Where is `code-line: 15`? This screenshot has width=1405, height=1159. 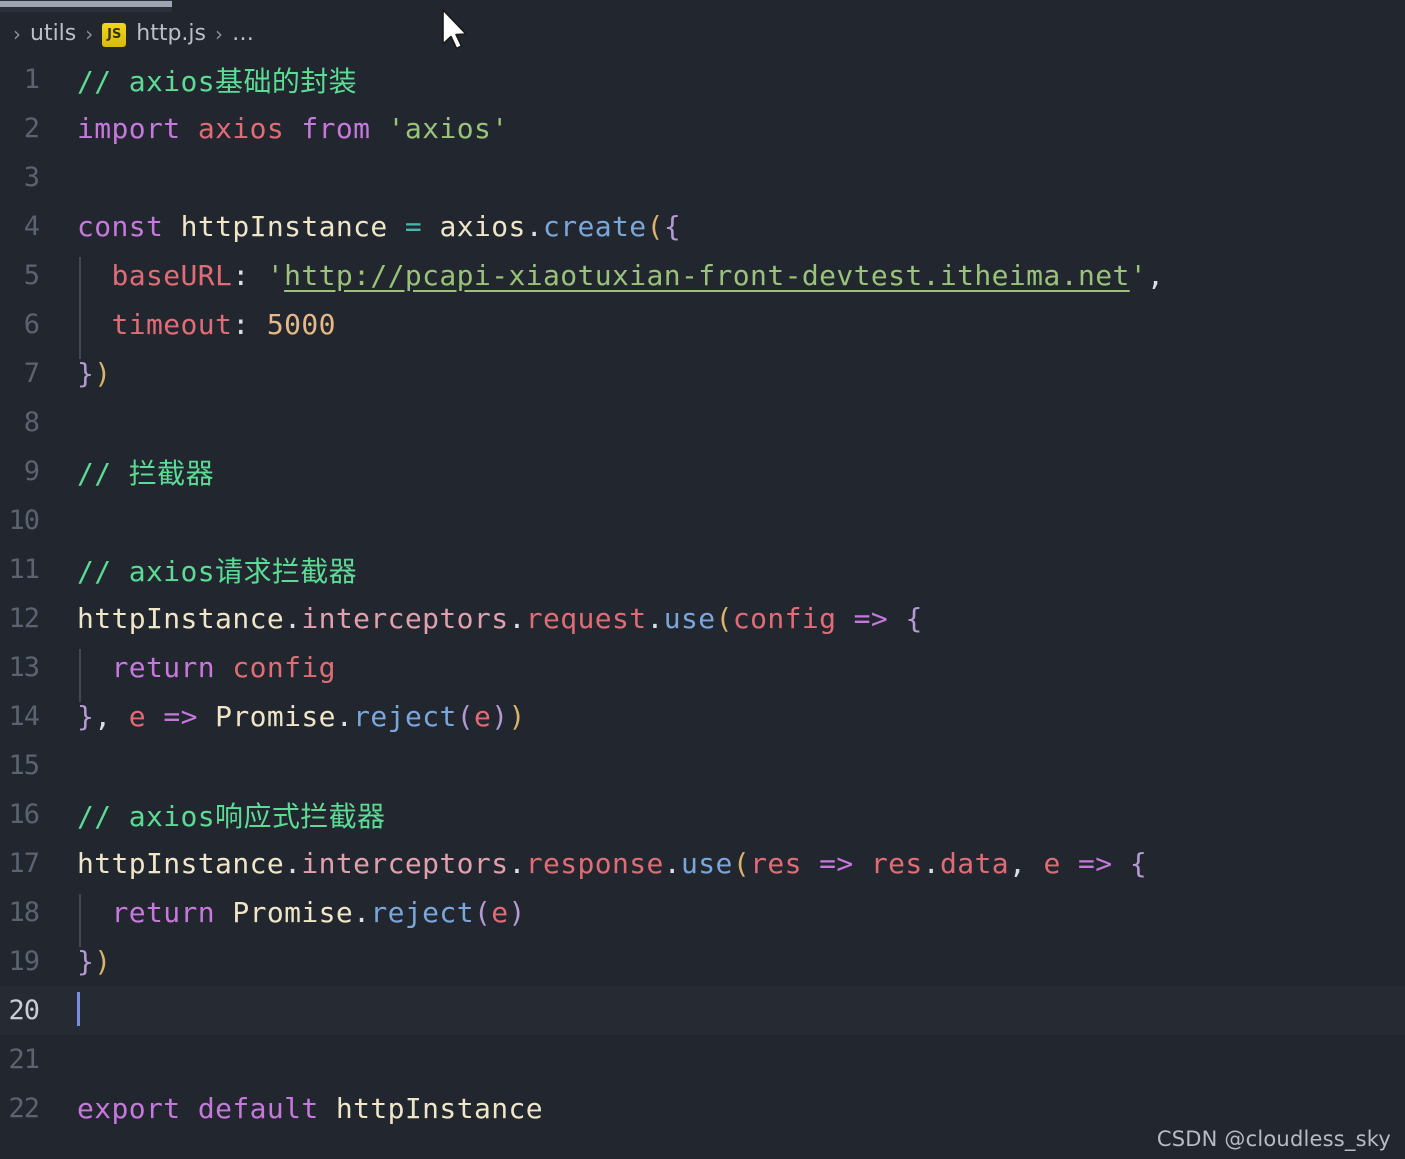 code-line: 15 is located at coordinates (702, 765).